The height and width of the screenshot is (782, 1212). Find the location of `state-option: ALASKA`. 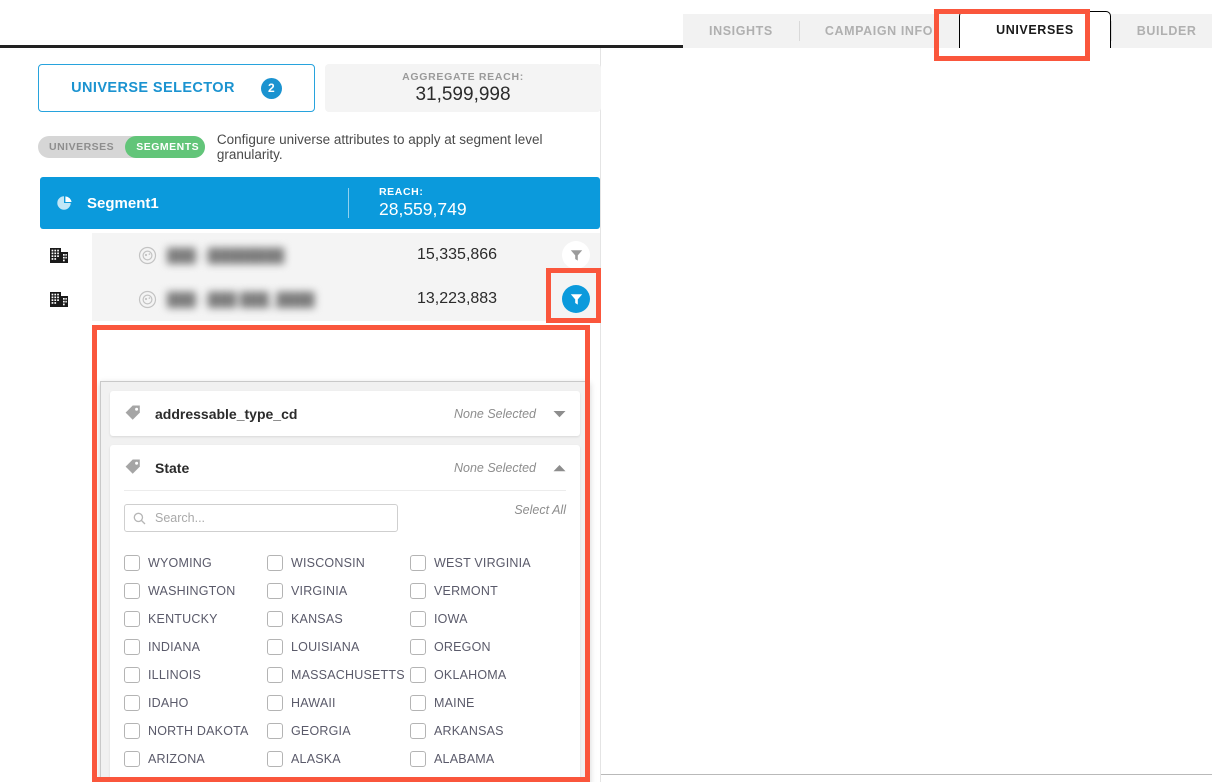

state-option: ALASKA is located at coordinates (338, 759).